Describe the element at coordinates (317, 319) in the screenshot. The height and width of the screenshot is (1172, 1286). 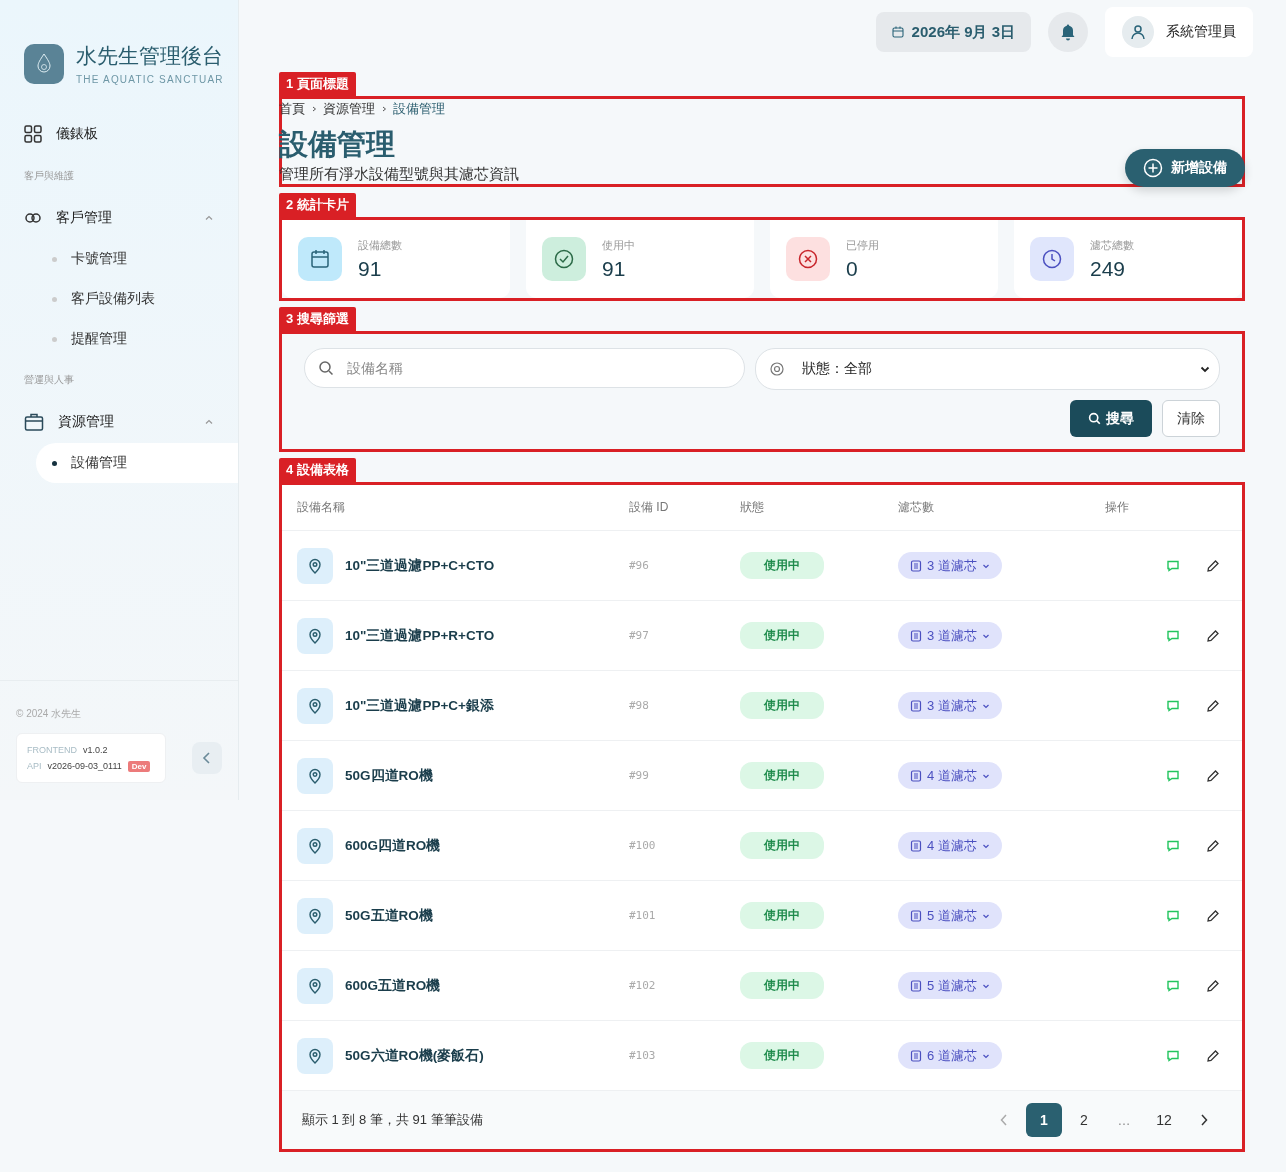
I see `annotation-label: 3 搜尋篩選` at that location.